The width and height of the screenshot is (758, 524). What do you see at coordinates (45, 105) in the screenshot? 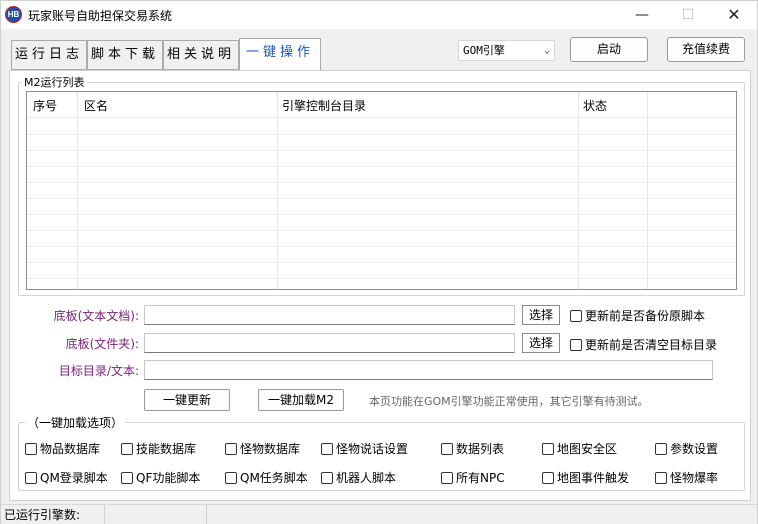
I see `col-header-index: 序号` at bounding box center [45, 105].